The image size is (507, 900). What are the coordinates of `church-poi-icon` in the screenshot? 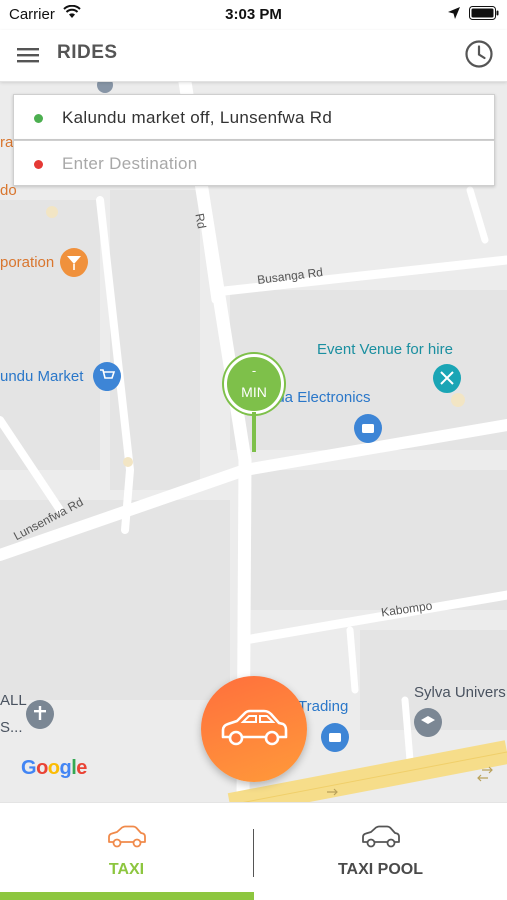 It's located at (40, 714).